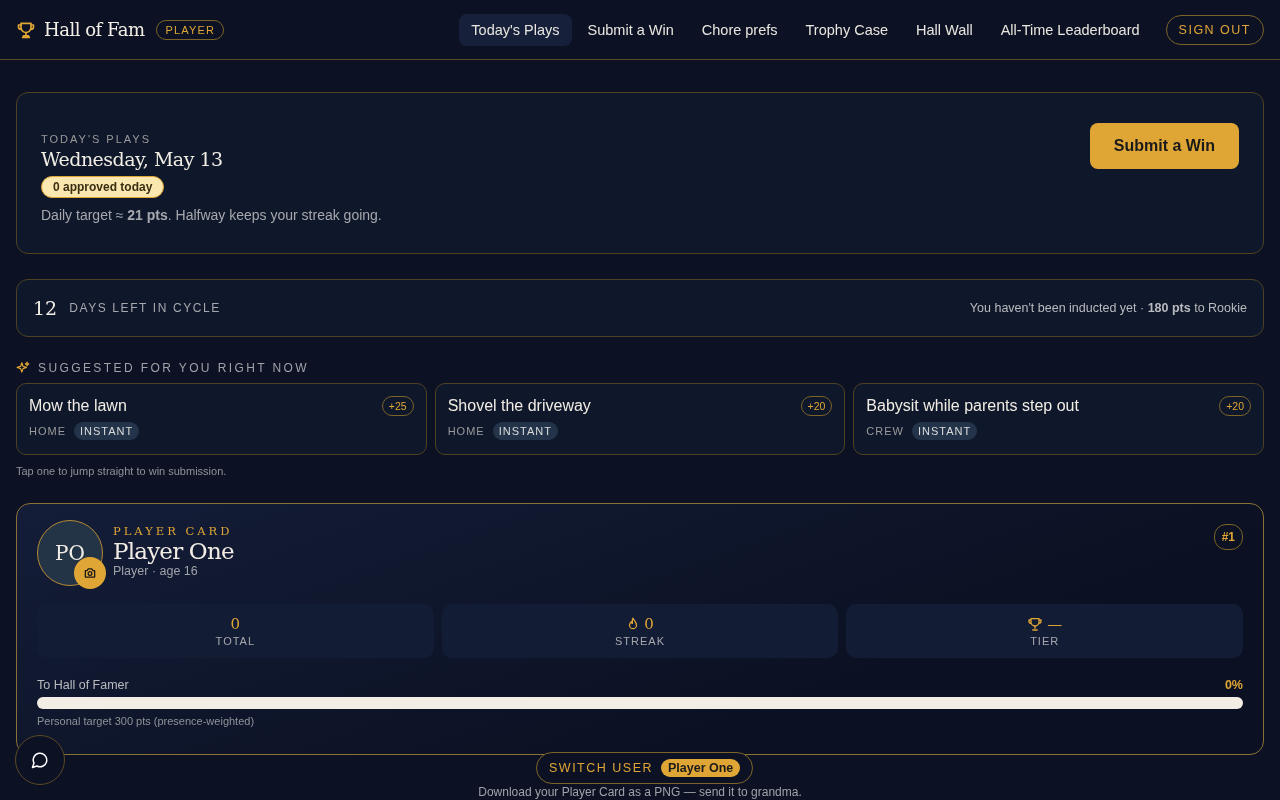 Image resolution: width=1280 pixels, height=800 pixels. I want to click on section-label: TODAY'S PLAYS, so click(96, 139).